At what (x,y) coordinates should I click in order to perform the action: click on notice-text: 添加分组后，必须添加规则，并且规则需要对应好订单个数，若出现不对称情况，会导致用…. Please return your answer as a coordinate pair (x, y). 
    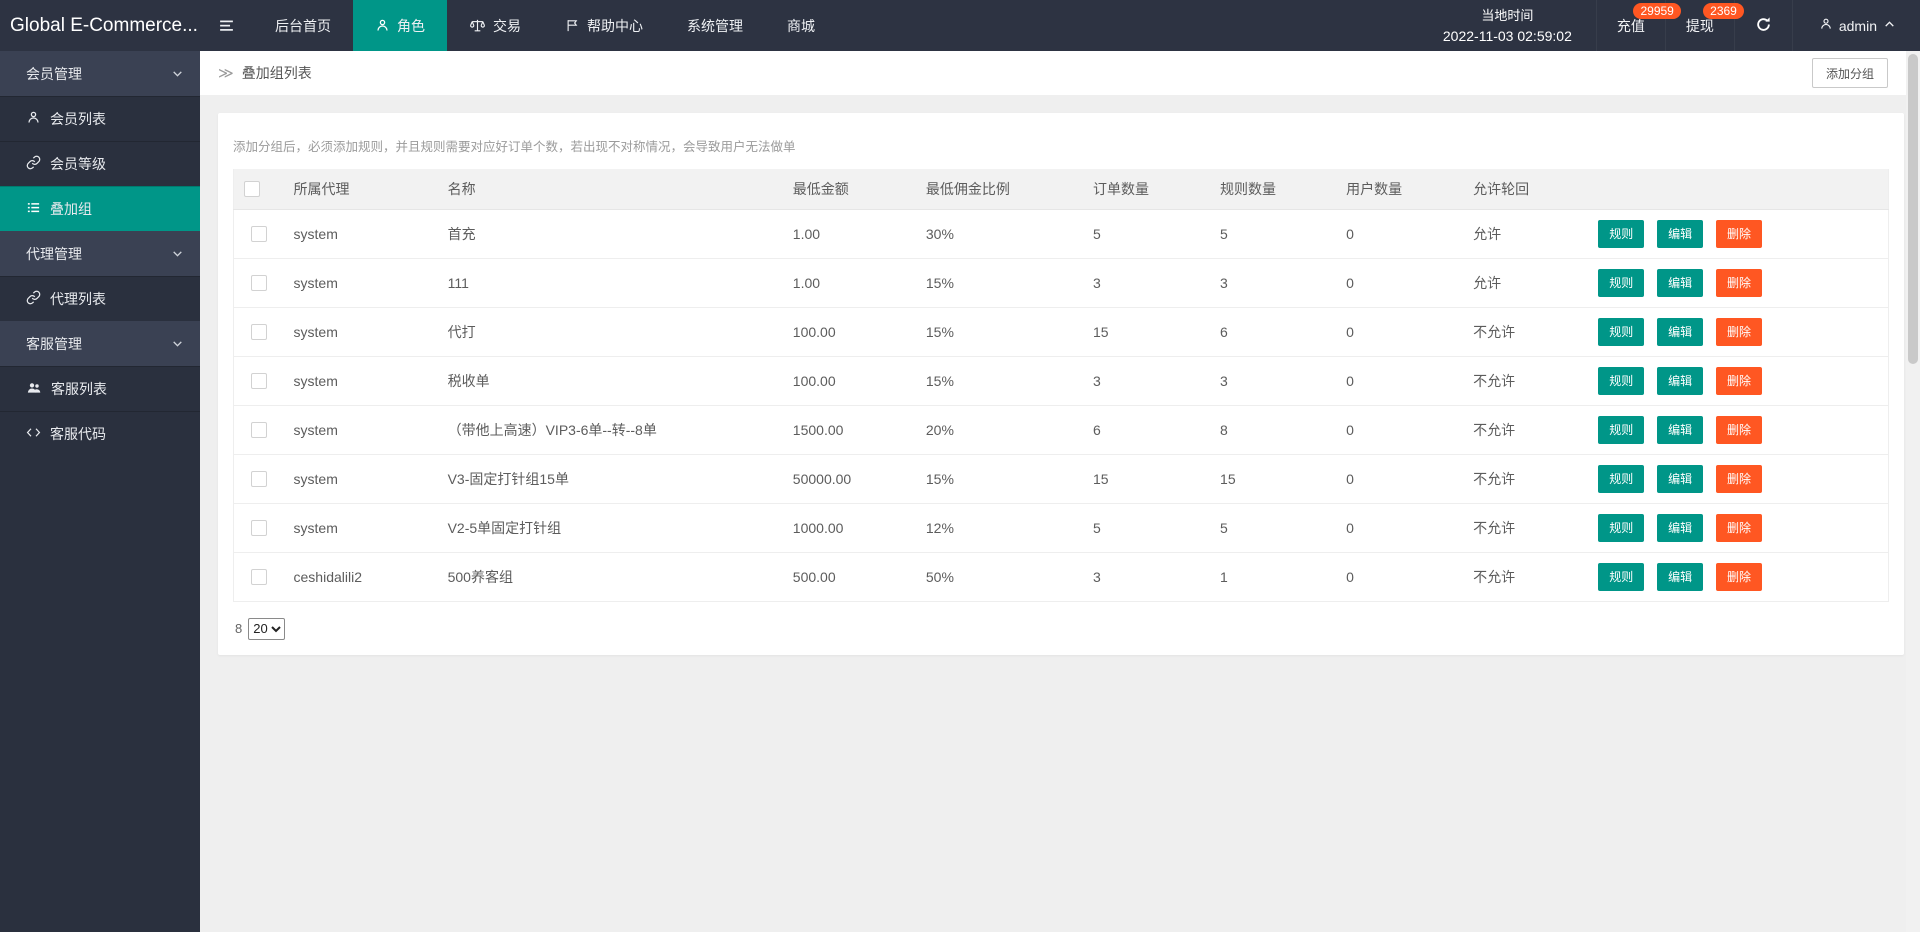
    Looking at the image, I should click on (514, 147).